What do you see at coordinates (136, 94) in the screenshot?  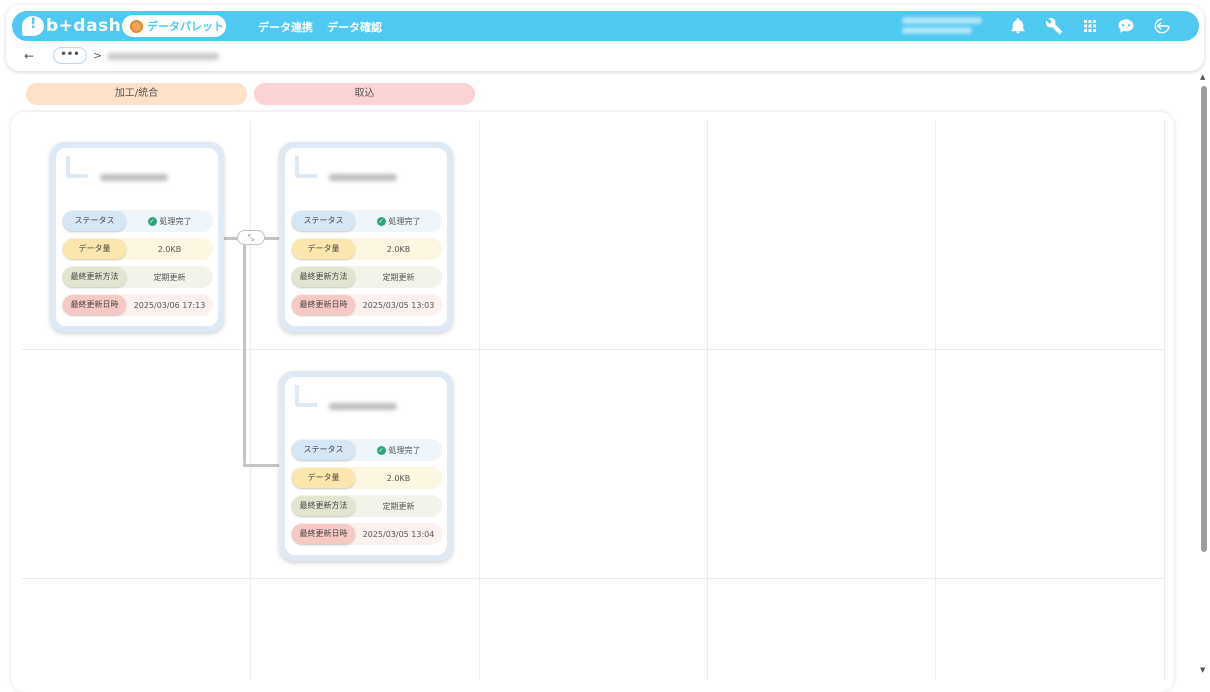 I see `column-process-merge: 加工/統合` at bounding box center [136, 94].